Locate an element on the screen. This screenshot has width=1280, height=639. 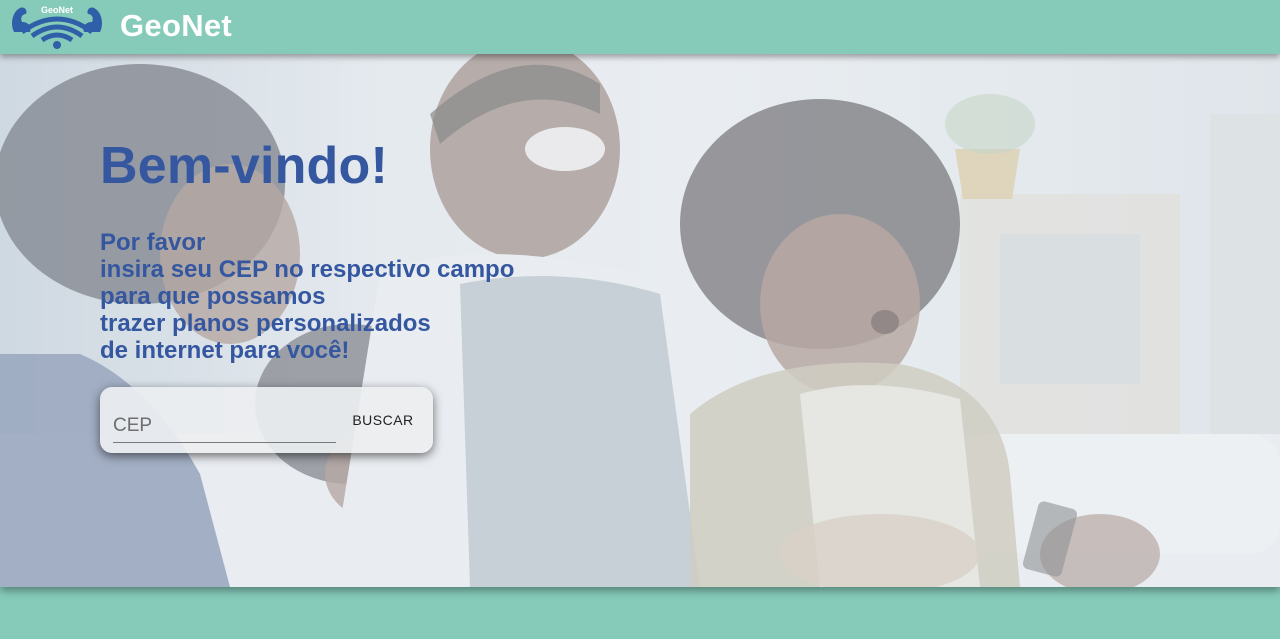
message-line: insira seu CEP no respectivo campo is located at coordinates (307, 269).